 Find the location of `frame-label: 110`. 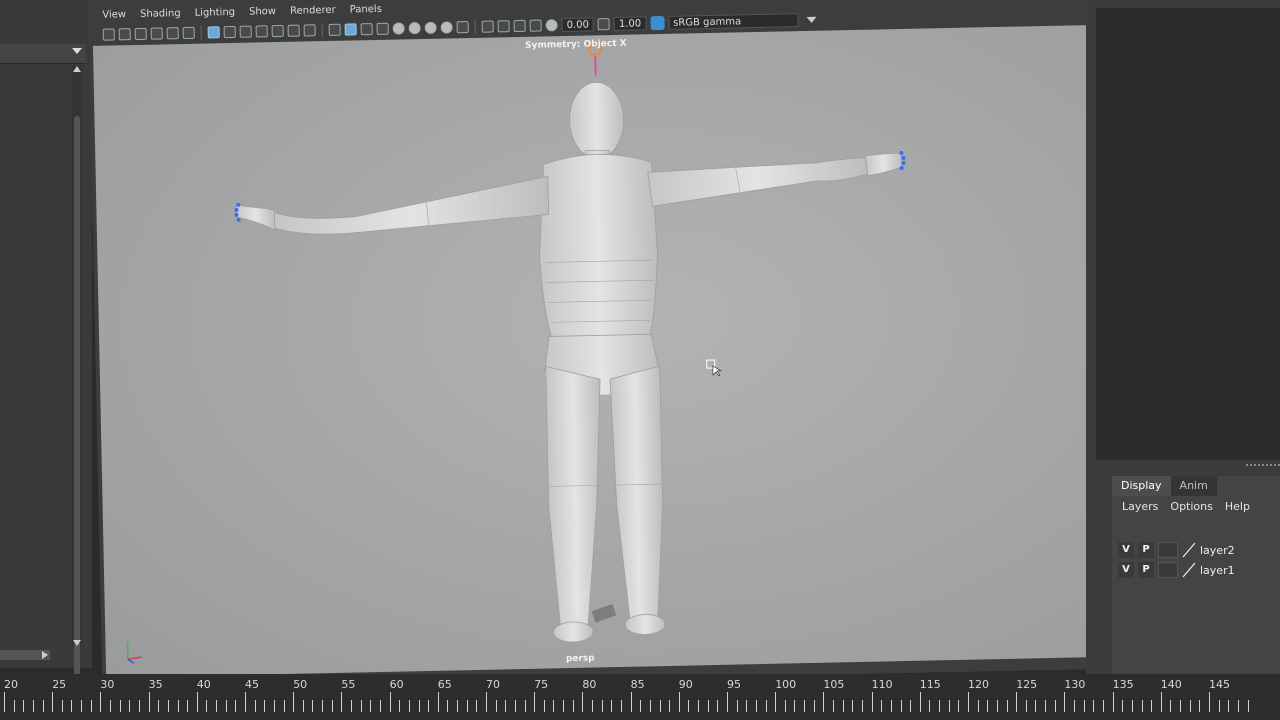

frame-label: 110 is located at coordinates (882, 684).